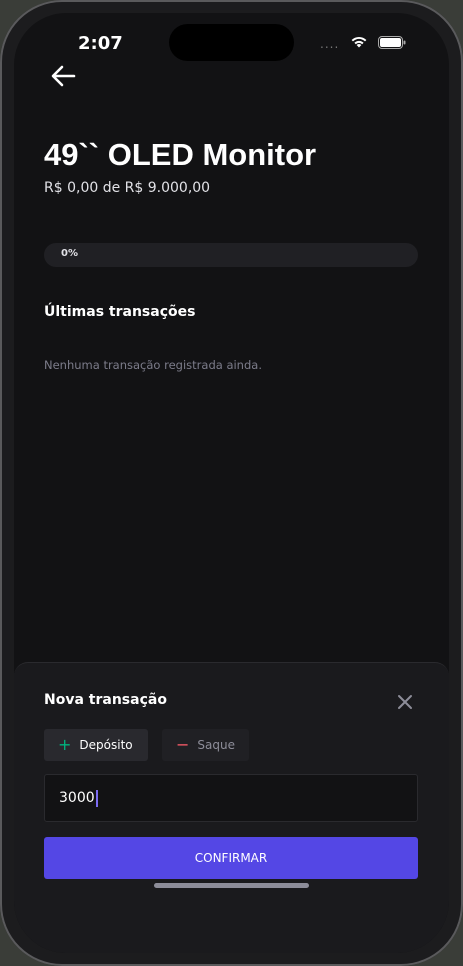 Image resolution: width=463 pixels, height=966 pixels. What do you see at coordinates (106, 745) in the screenshot?
I see `deposit-label: Depósito` at bounding box center [106, 745].